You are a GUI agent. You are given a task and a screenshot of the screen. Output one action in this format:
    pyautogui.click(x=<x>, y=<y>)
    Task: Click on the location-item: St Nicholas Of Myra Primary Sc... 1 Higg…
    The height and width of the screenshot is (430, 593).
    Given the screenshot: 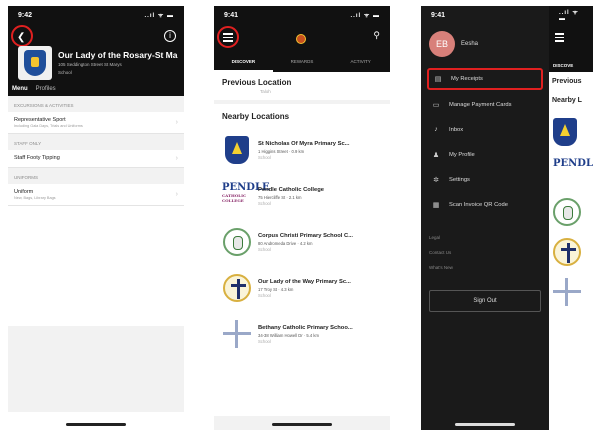 What is the action you would take?
    pyautogui.click(x=302, y=150)
    